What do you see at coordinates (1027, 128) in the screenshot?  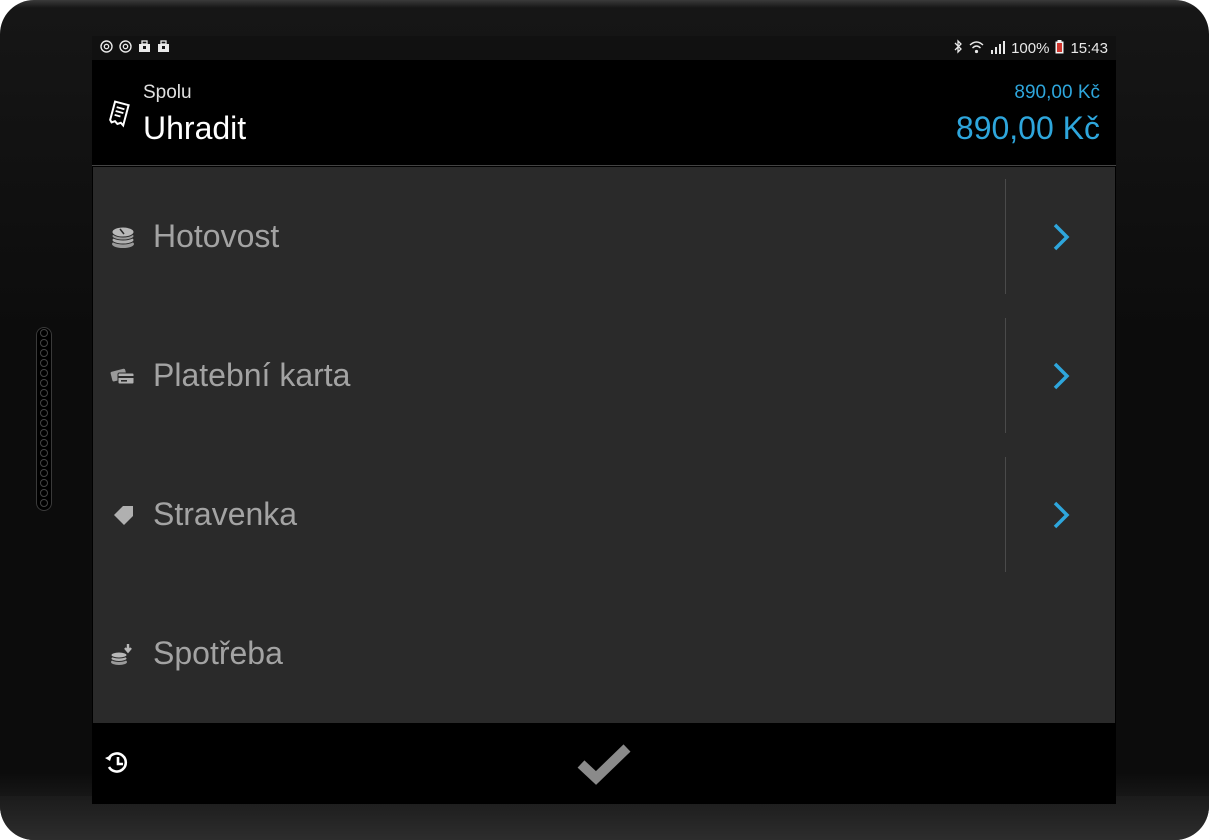 I see `amount-due: 890,00 Kč` at bounding box center [1027, 128].